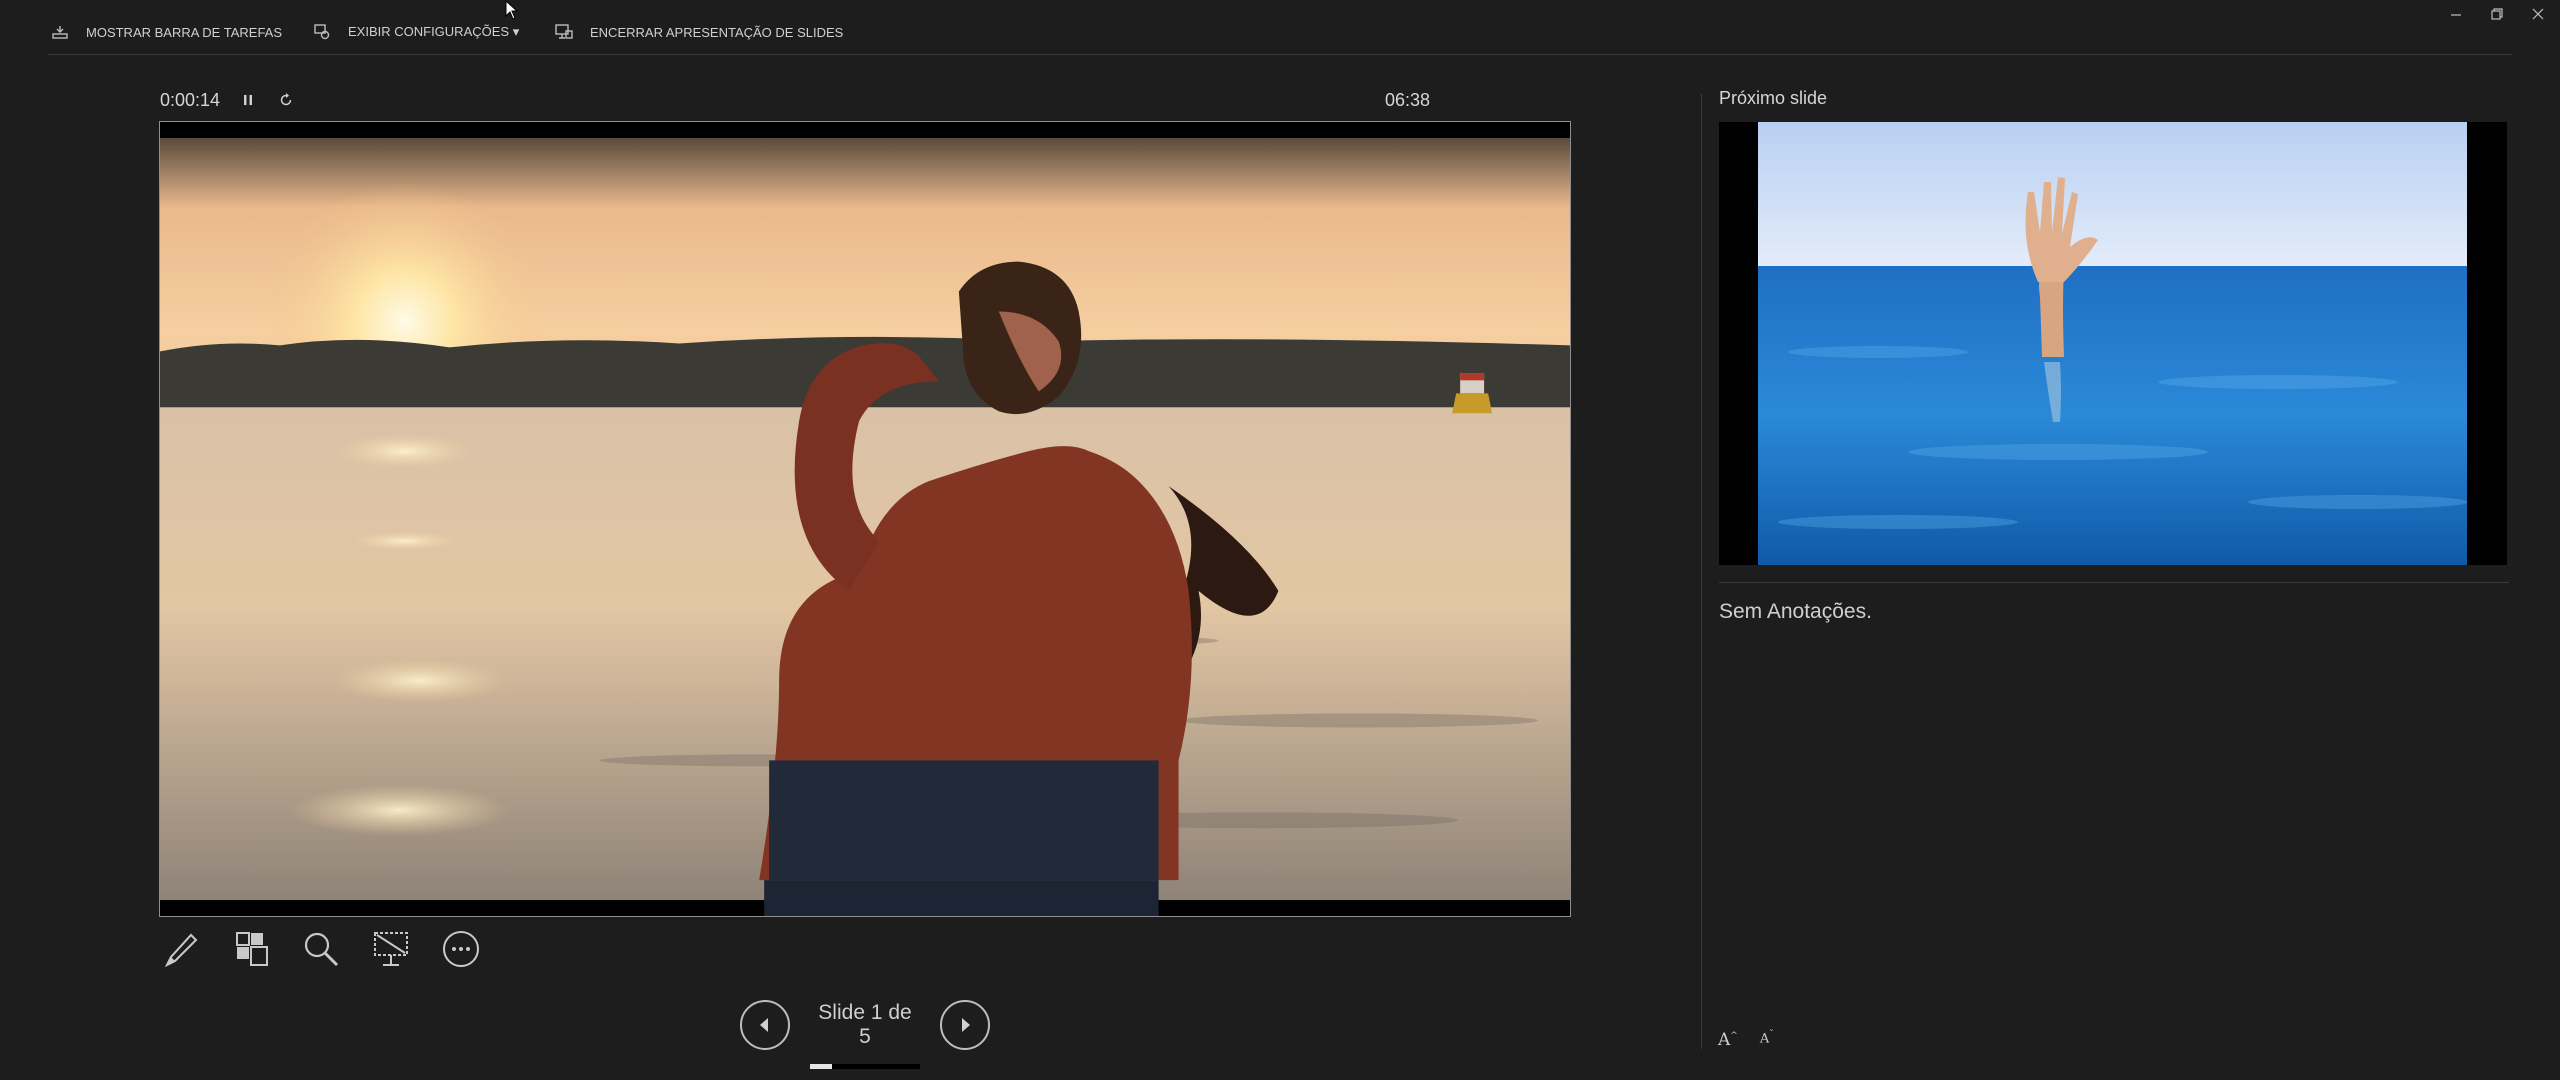 This screenshot has width=2560, height=1080. Describe the element at coordinates (1701, 571) in the screenshot. I see `panel-divider` at that location.